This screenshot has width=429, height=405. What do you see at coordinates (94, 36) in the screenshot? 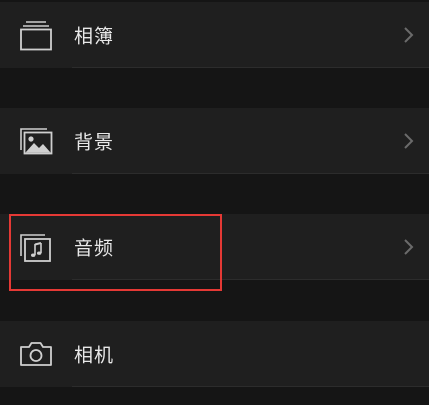
I see `menu-item-label: 相簿` at bounding box center [94, 36].